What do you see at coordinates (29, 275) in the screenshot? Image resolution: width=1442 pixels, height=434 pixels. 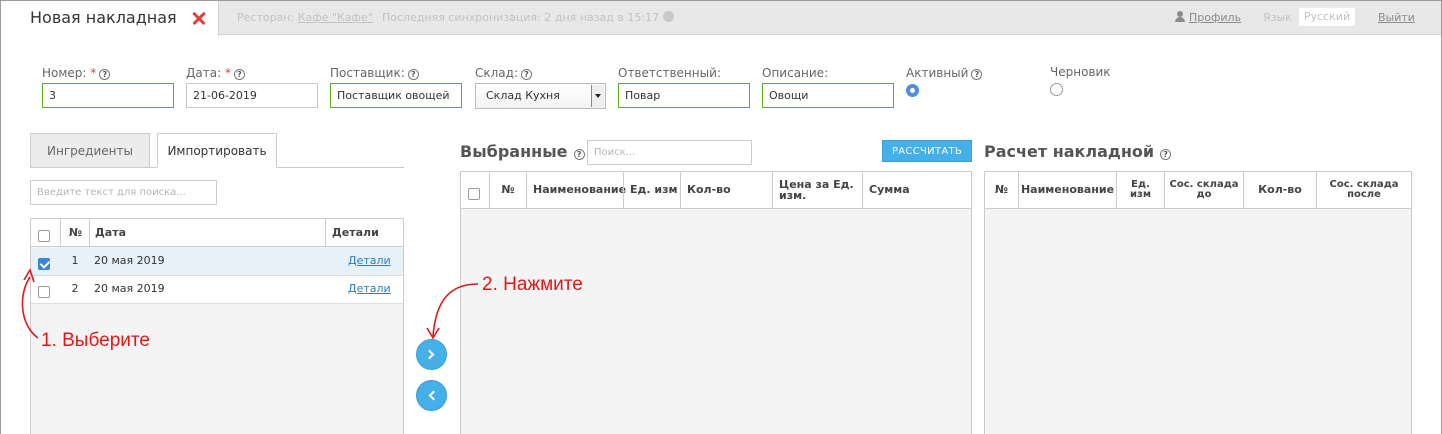 I see `arrowhead` at bounding box center [29, 275].